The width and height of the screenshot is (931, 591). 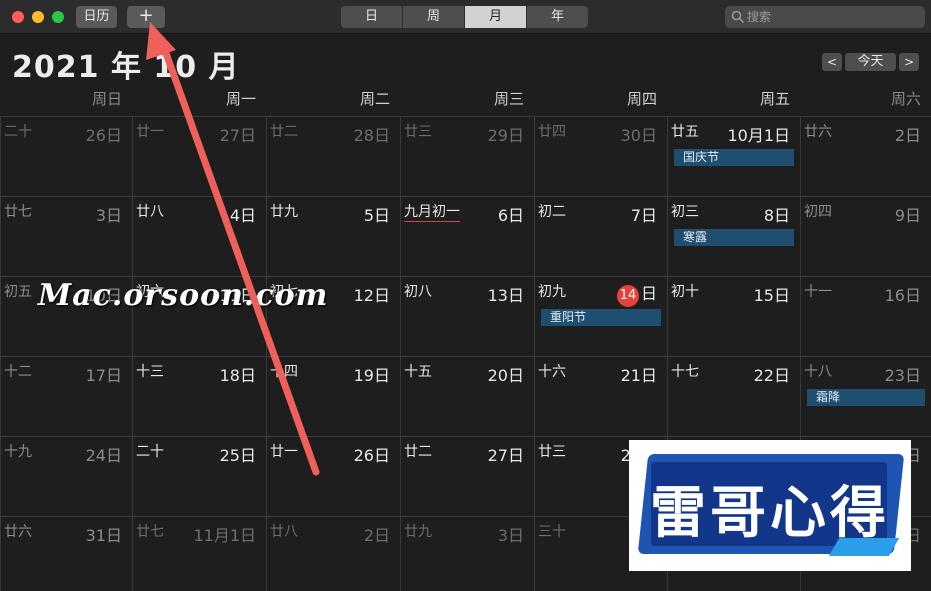 I want to click on lunar-date: 十九, so click(x=18, y=452).